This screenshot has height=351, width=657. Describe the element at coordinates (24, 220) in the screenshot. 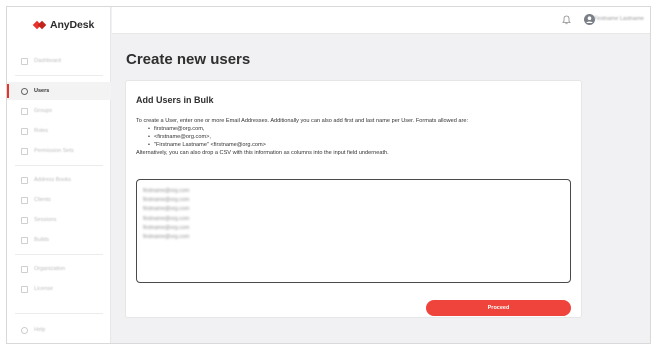

I see `sessions-icon` at that location.